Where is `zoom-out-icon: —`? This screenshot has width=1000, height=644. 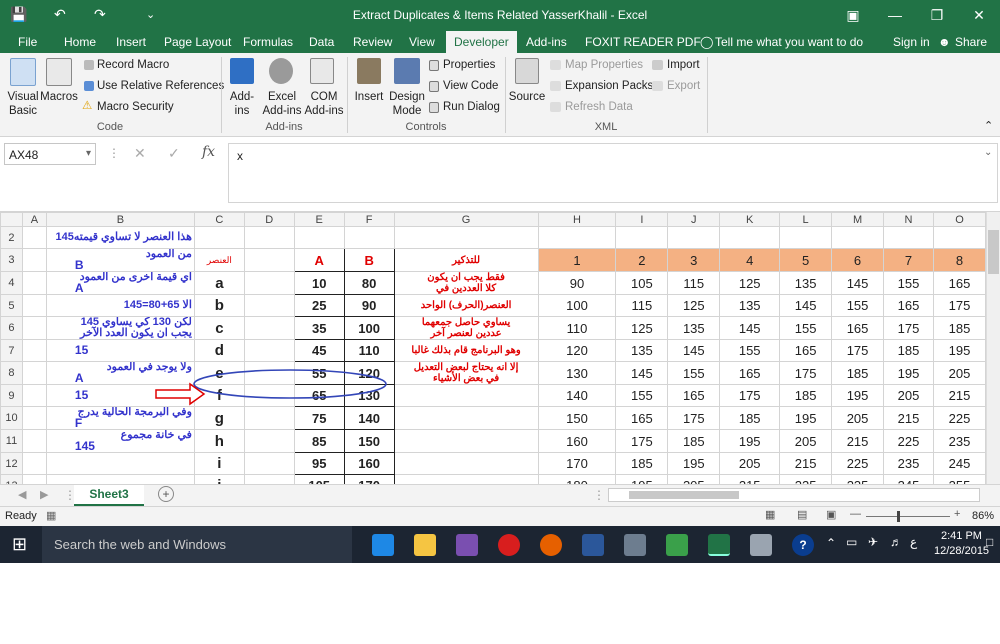 zoom-out-icon: — is located at coordinates (855, 514).